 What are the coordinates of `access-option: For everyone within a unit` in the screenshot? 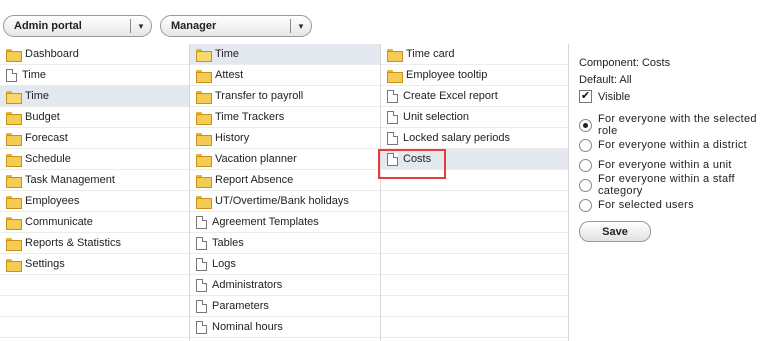 It's located at (671, 165).